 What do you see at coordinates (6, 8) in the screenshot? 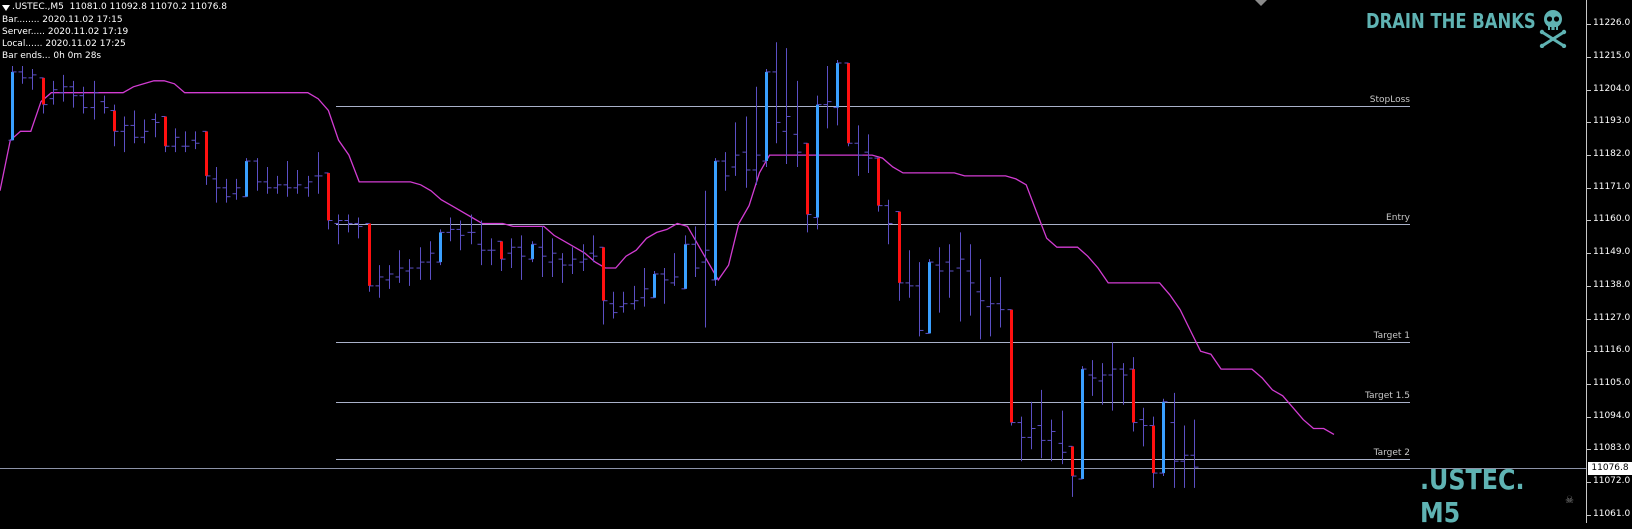
I see `chart-menu-arrow-icon` at bounding box center [6, 8].